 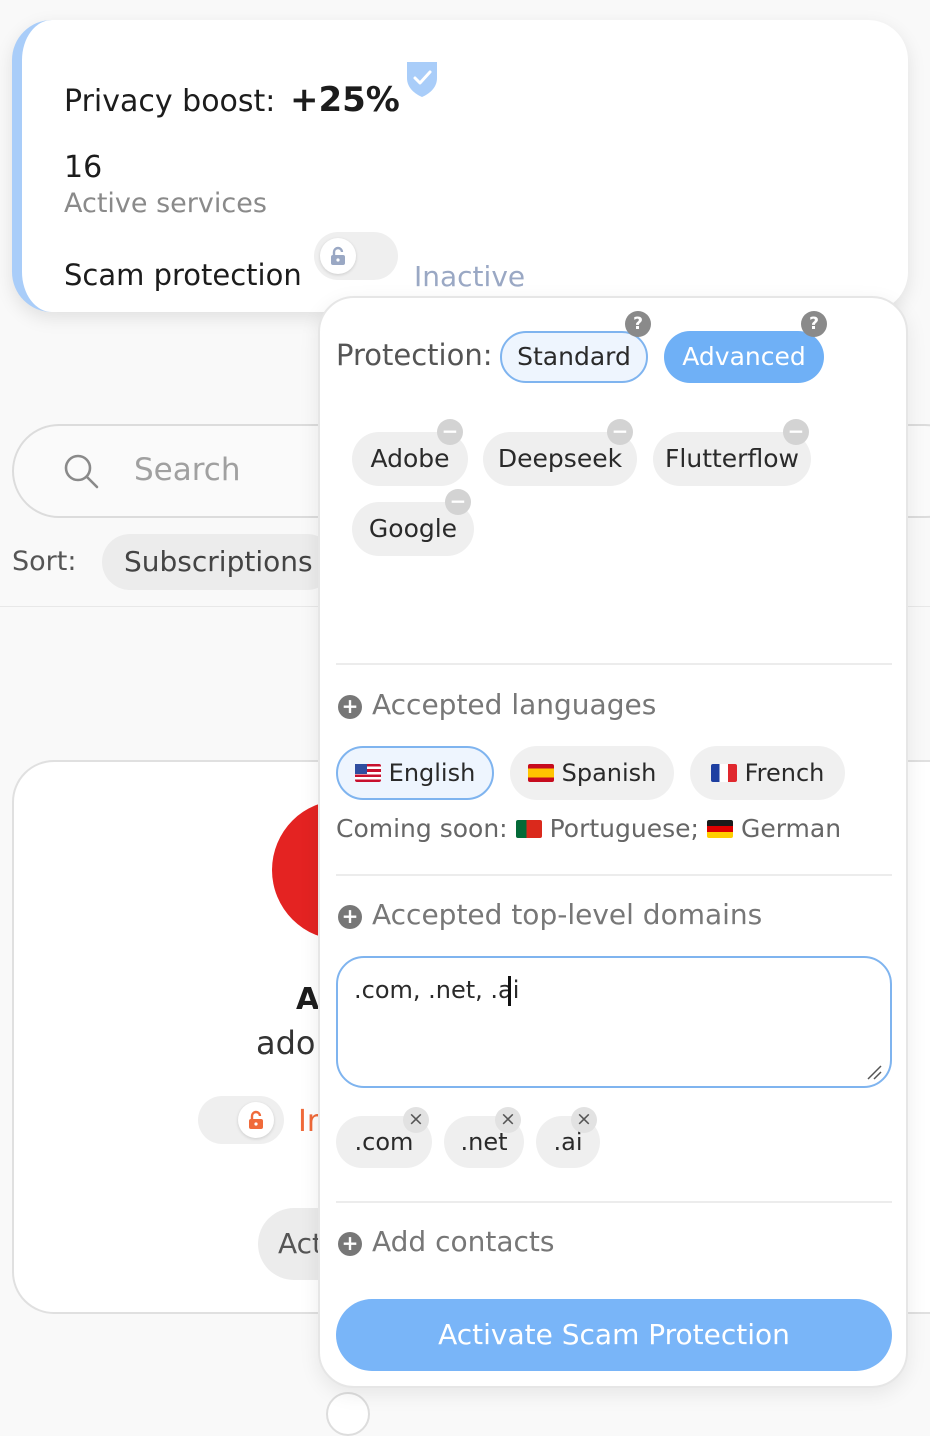 What do you see at coordinates (540, 773) in the screenshot?
I see `es-flag-icon` at bounding box center [540, 773].